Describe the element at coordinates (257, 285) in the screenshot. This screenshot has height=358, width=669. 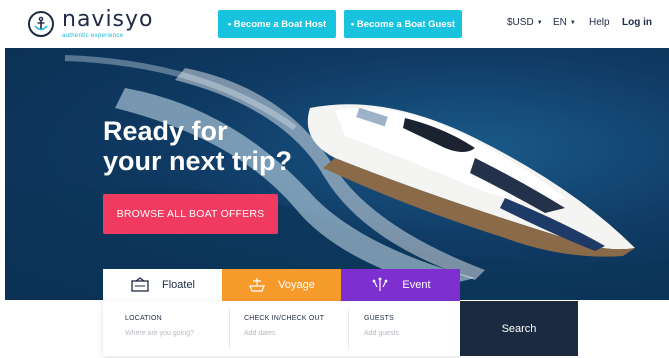
I see `voyage-icon` at that location.